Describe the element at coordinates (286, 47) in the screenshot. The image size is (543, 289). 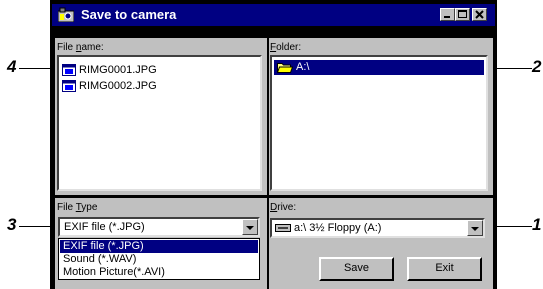
I see `folder-label: Folder:` at that location.